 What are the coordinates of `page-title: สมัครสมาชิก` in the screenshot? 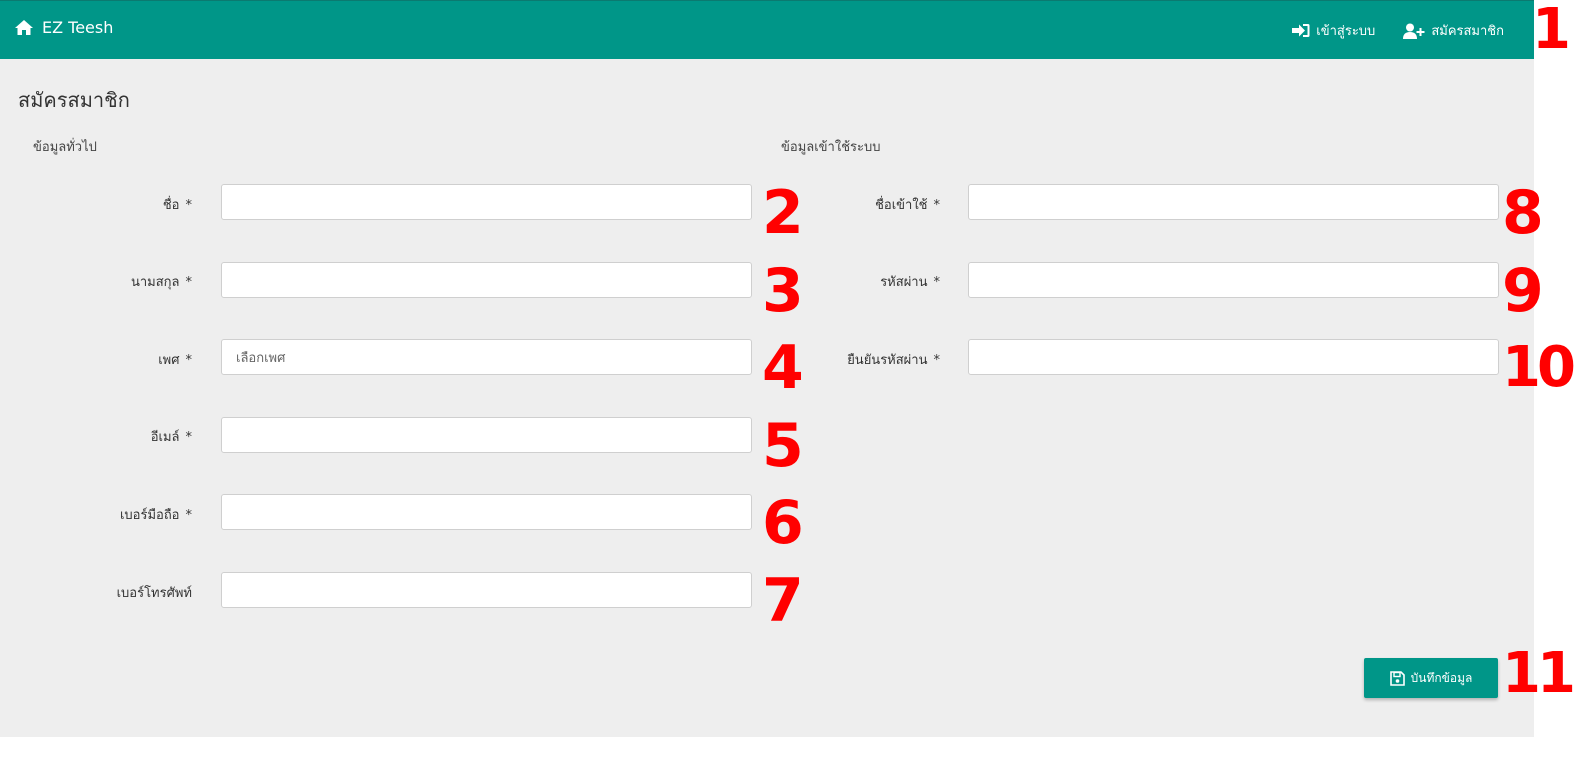 It's located at (74, 100).